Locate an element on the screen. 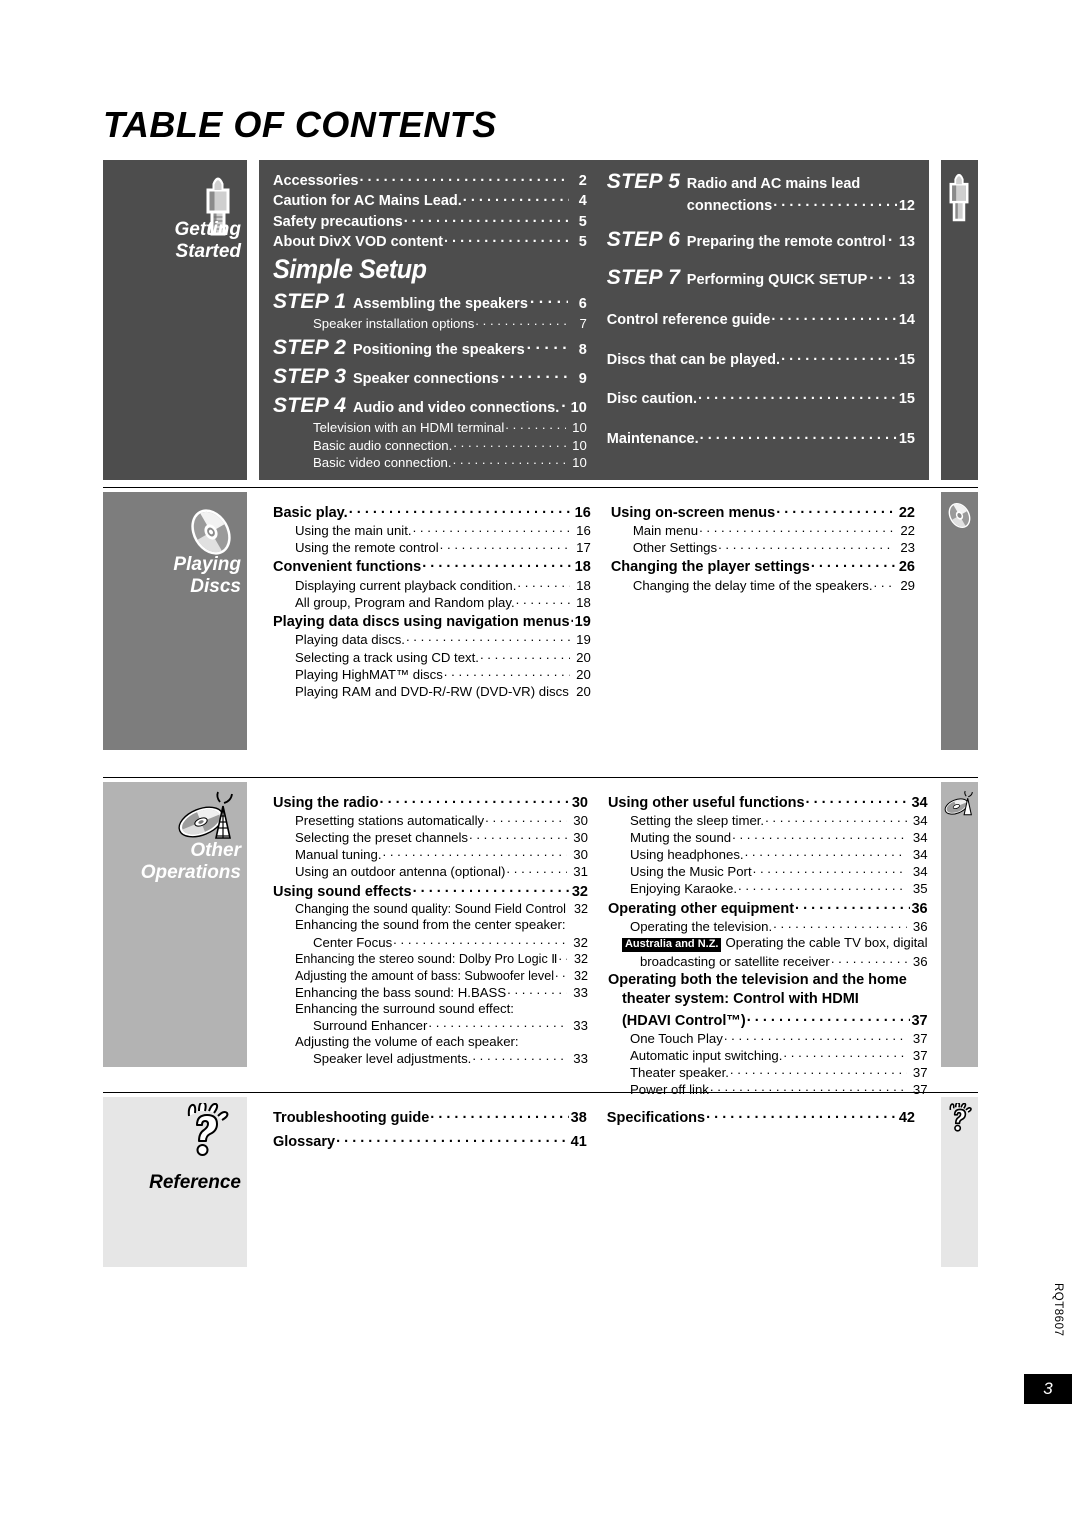 Image resolution: width=1080 pixels, height=1528 pixels. toc-row: Using on-screen menus22 is located at coordinates (763, 511).